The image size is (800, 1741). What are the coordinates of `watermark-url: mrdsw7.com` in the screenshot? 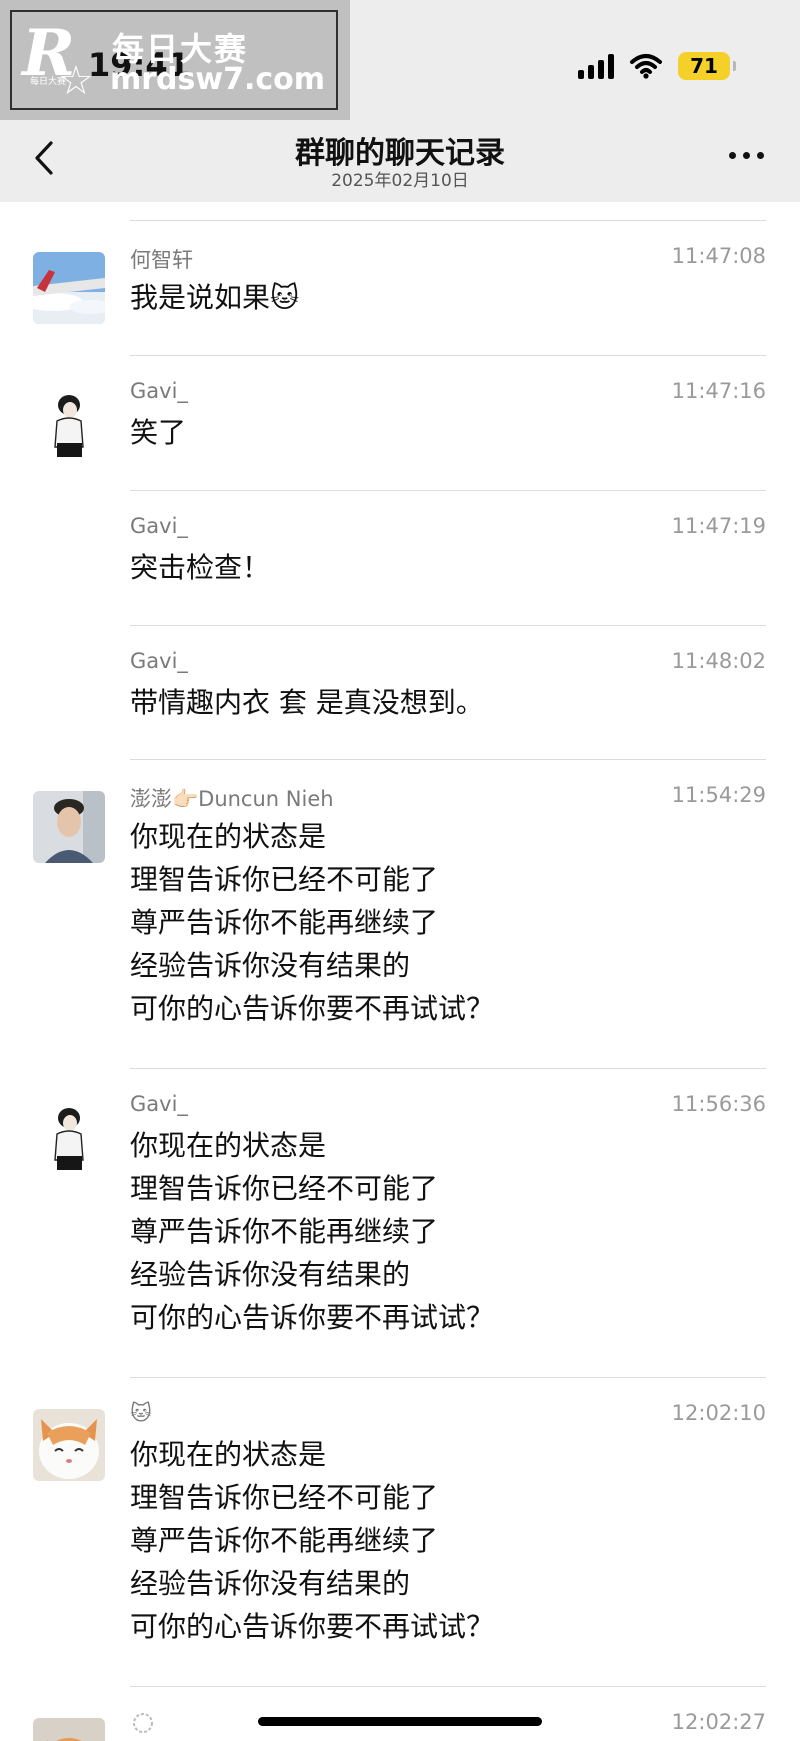 It's located at (218, 79).